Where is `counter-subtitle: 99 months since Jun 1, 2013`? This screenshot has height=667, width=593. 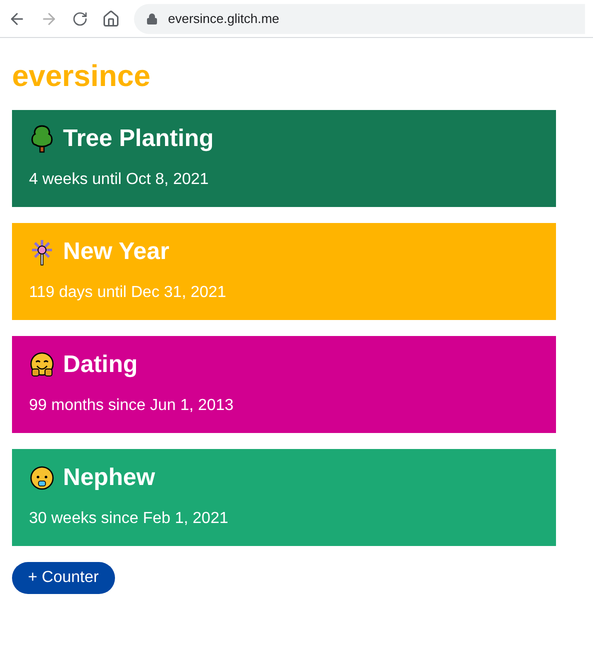 counter-subtitle: 99 months since Jun 1, 2013 is located at coordinates (132, 406).